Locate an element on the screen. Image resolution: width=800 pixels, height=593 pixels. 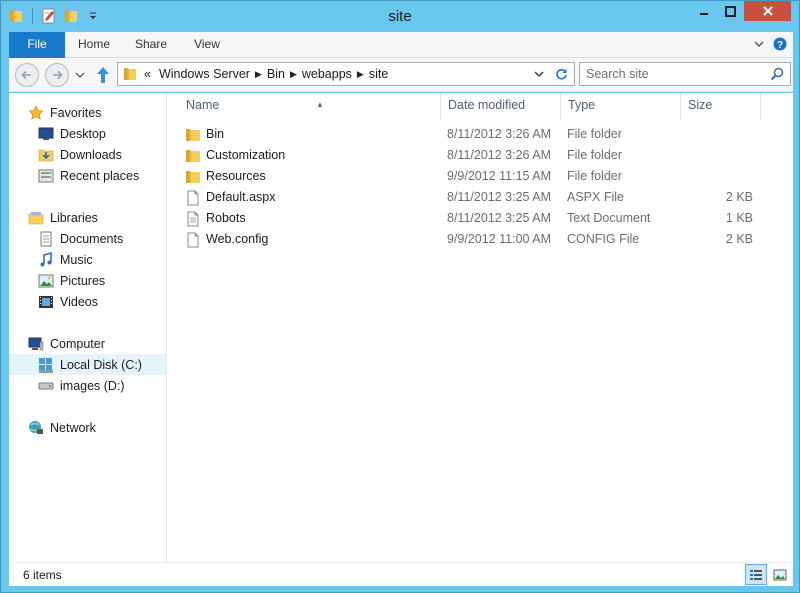
address-row: « Windows Server ▶ Bin ▶ webapps ▶ site is located at coordinates (401, 75).